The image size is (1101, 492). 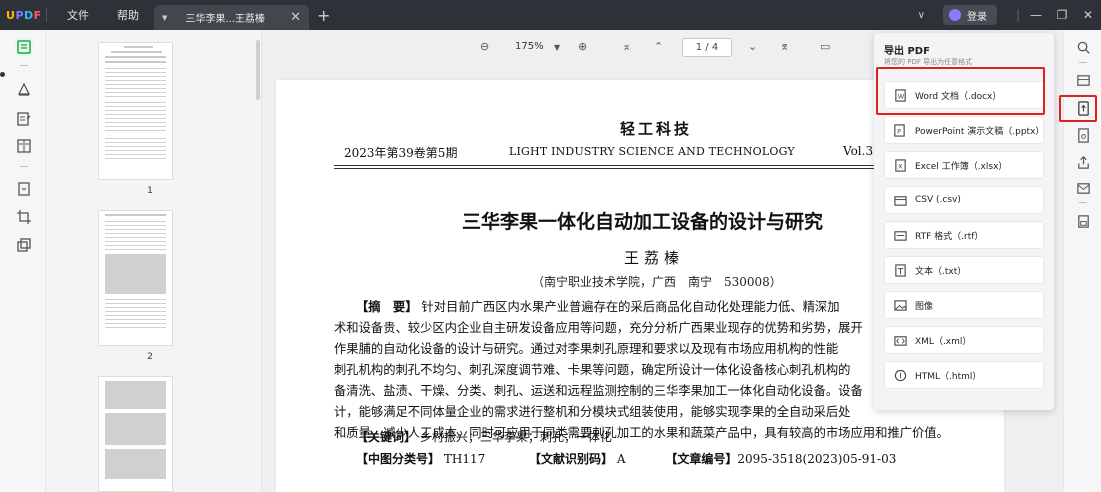 I want to click on zoom-out-icon: ⊖, so click(x=484, y=46).